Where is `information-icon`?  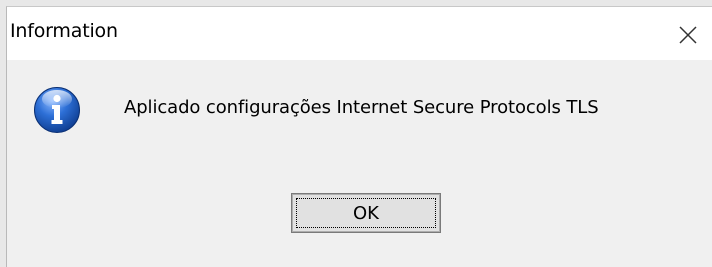 information-icon is located at coordinates (57, 110).